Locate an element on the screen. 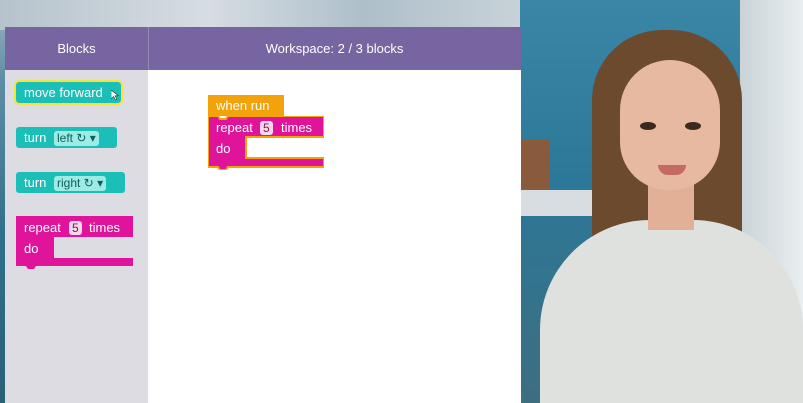 Image resolution: width=803 pixels, height=403 pixels. workspace-repeat-block: repeat 5 times do is located at coordinates (266, 143).